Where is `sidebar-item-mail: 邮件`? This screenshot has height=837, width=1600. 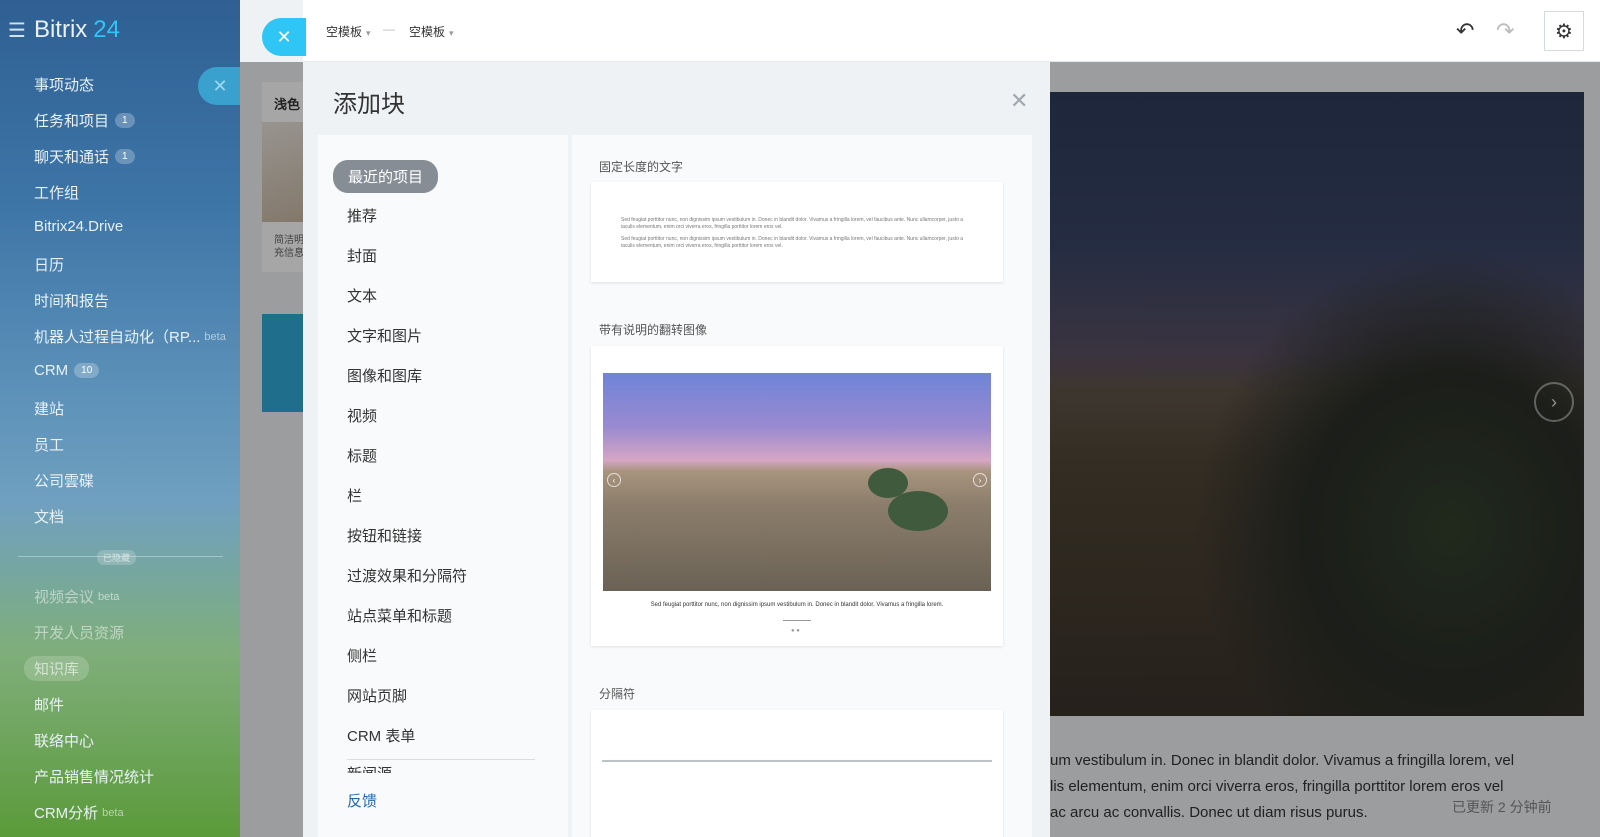
sidebar-item-mail: 邮件 is located at coordinates (49, 704).